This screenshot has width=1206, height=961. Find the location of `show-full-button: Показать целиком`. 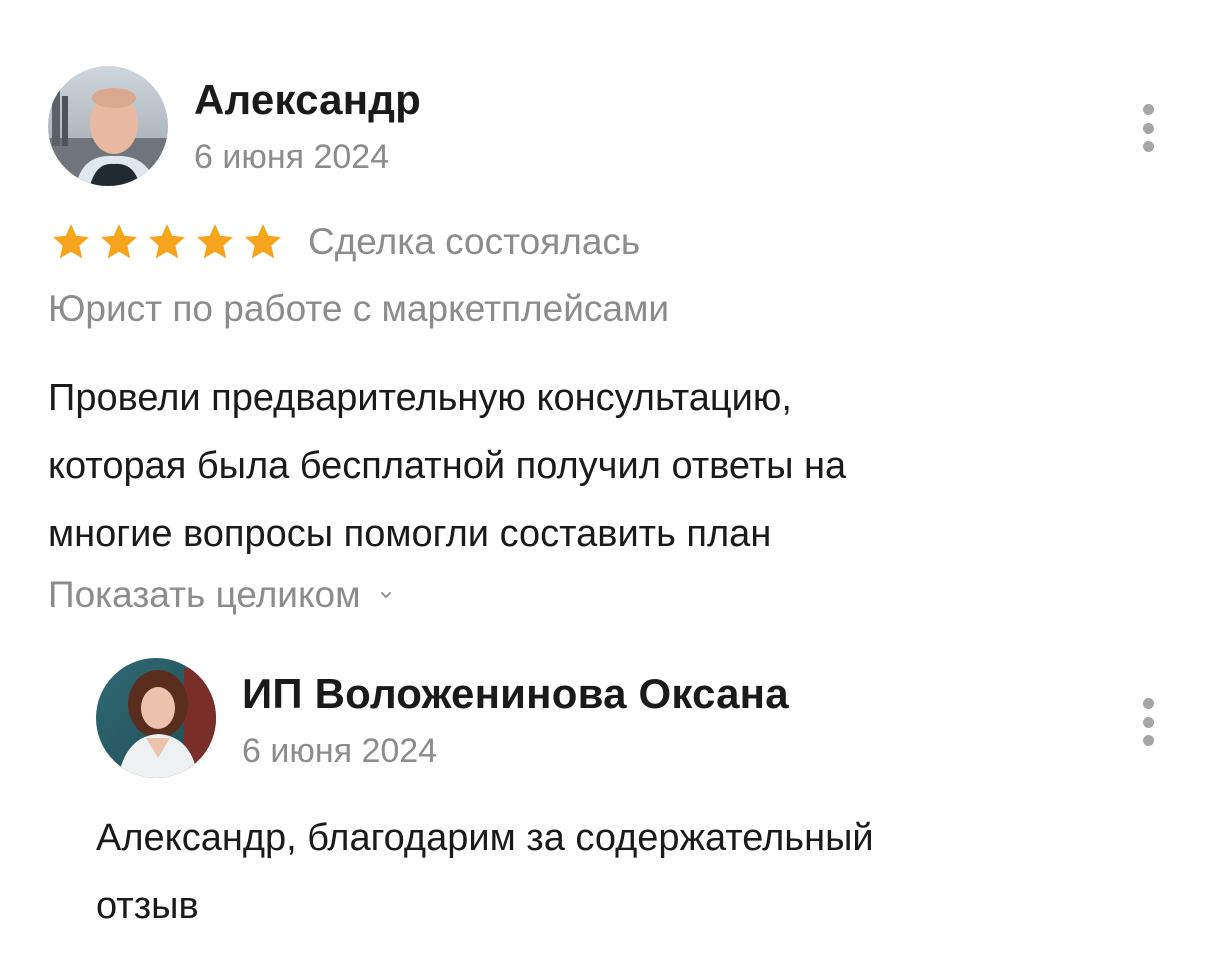

show-full-button: Показать целиком is located at coordinates (220, 595).